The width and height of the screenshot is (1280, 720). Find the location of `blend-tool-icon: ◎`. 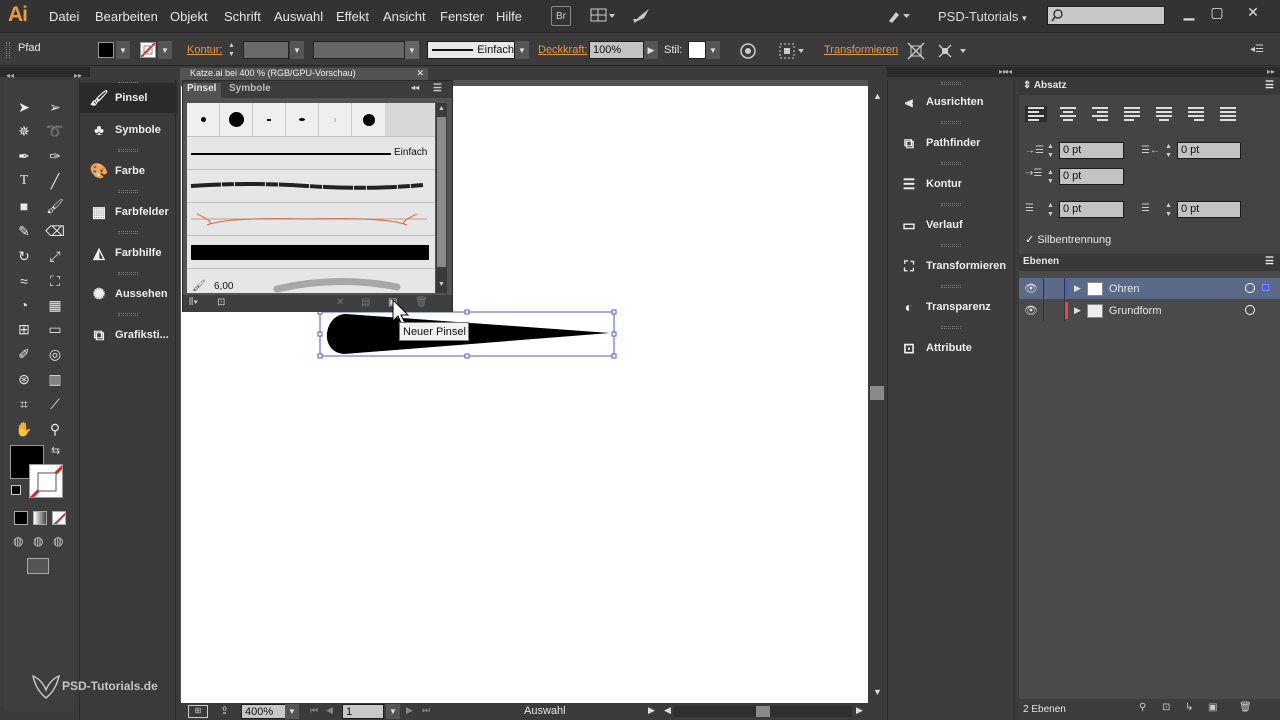

blend-tool-icon: ◎ is located at coordinates (55, 354).